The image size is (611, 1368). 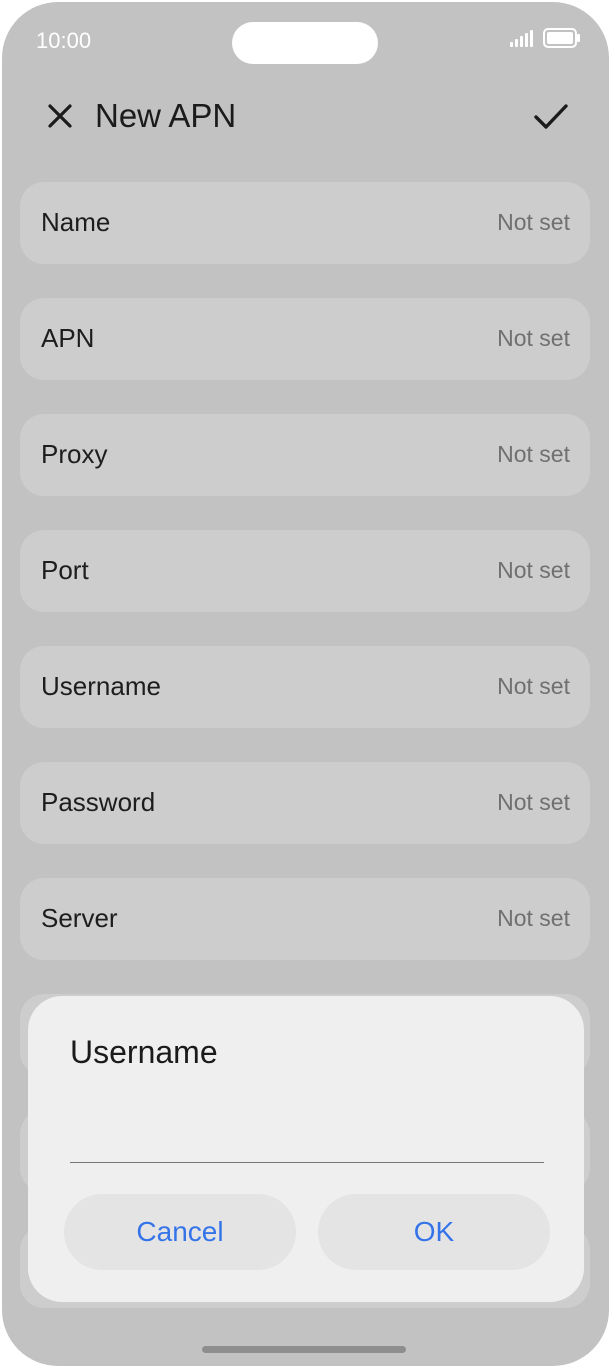 I want to click on close-button, so click(x=60, y=116).